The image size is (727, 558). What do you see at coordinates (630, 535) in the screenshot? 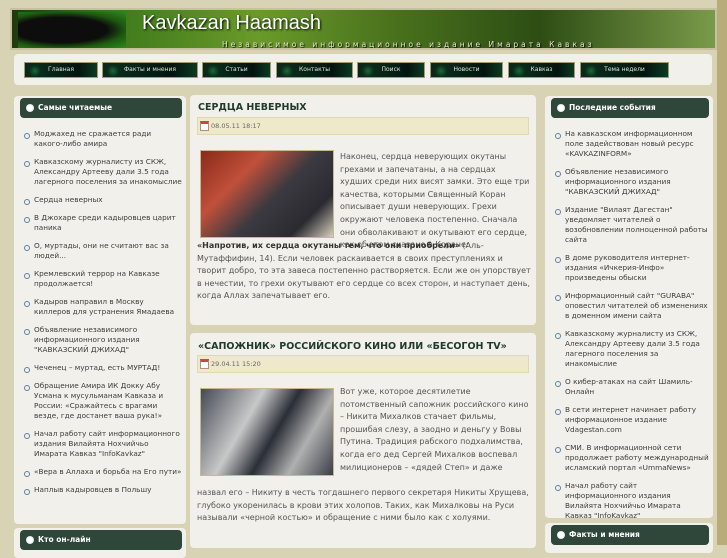
I see `facts-heading: Факты и мнения` at bounding box center [630, 535].